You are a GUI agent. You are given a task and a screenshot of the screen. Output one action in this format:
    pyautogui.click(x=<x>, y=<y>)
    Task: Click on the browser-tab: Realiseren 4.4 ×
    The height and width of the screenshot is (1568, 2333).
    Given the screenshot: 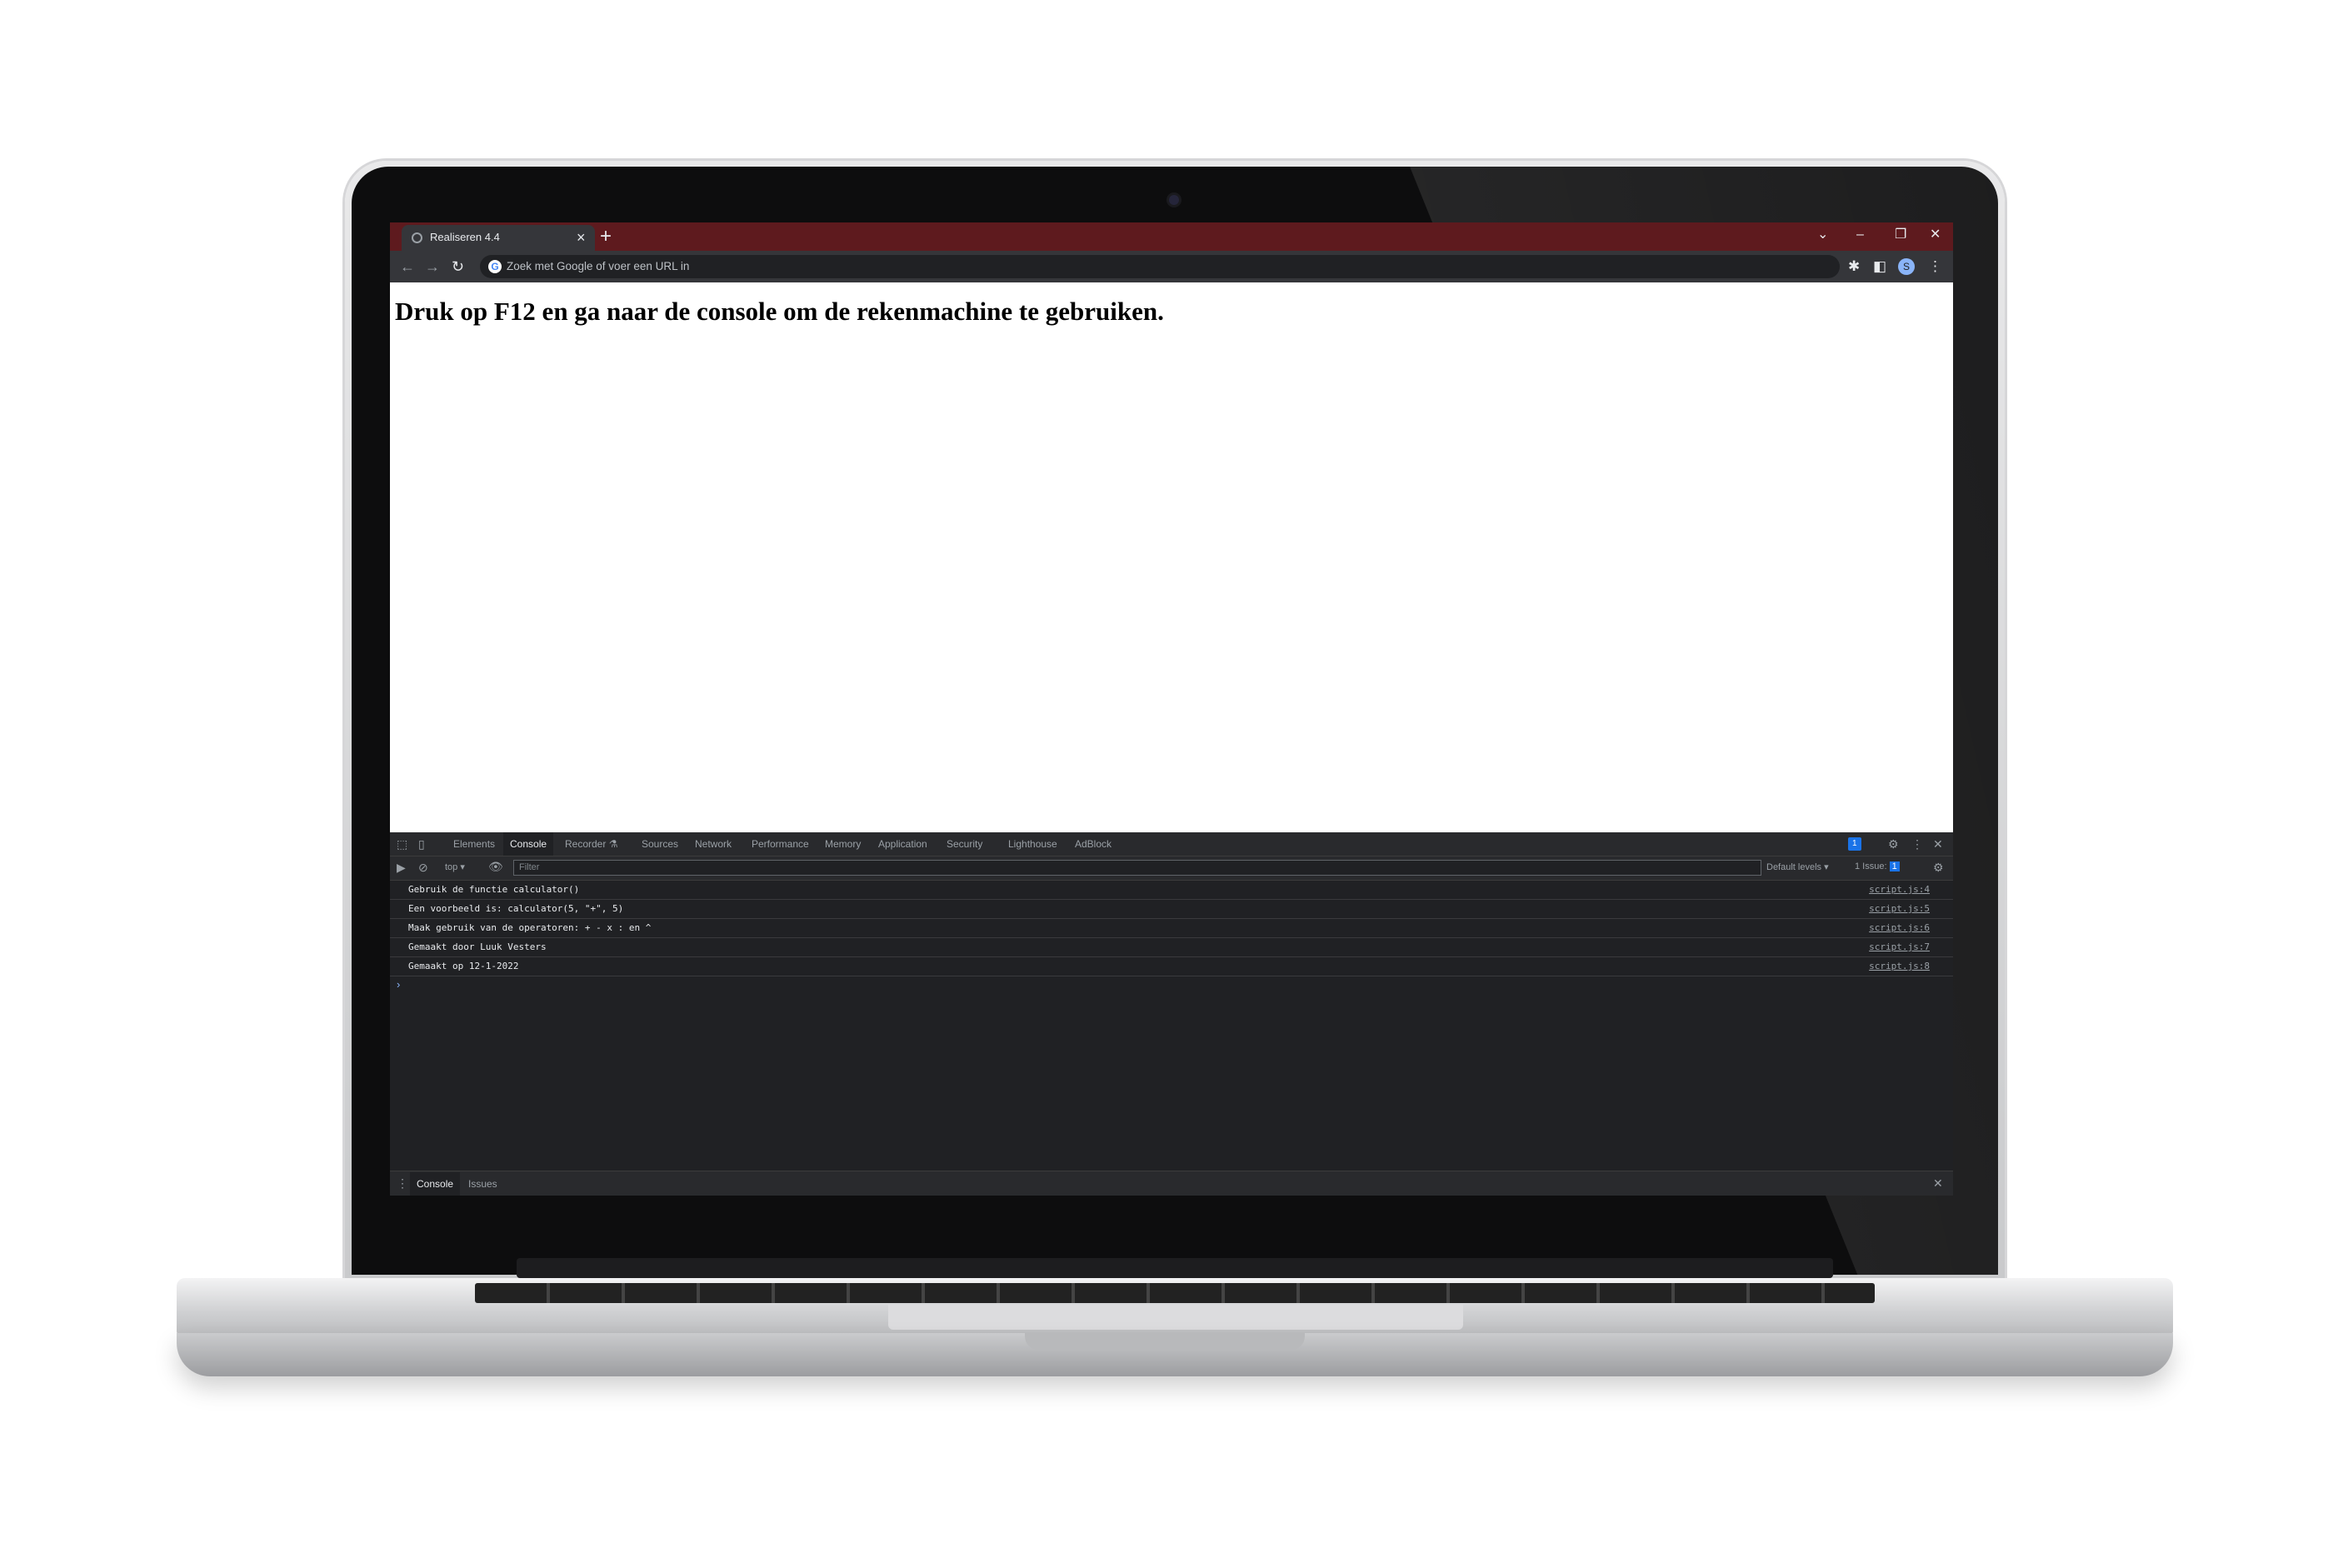 What is the action you would take?
    pyautogui.click(x=498, y=238)
    